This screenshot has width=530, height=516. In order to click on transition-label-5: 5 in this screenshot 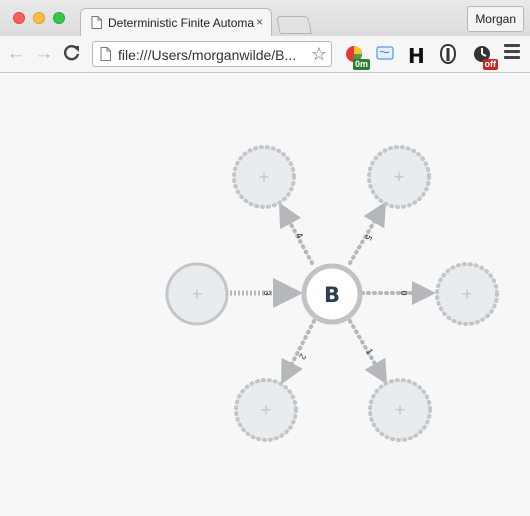, I will do `click(368, 237)`.